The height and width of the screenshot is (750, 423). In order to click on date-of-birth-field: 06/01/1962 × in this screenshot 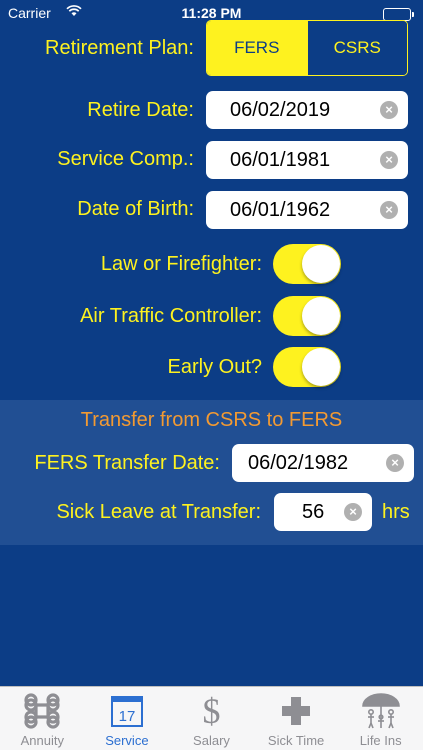, I will do `click(307, 210)`.